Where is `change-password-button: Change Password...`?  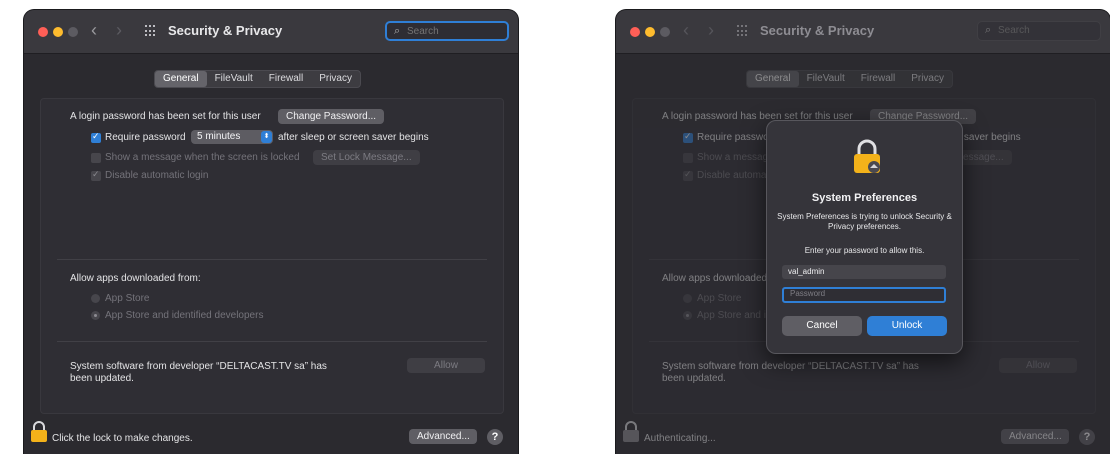
change-password-button: Change Password... is located at coordinates (331, 116).